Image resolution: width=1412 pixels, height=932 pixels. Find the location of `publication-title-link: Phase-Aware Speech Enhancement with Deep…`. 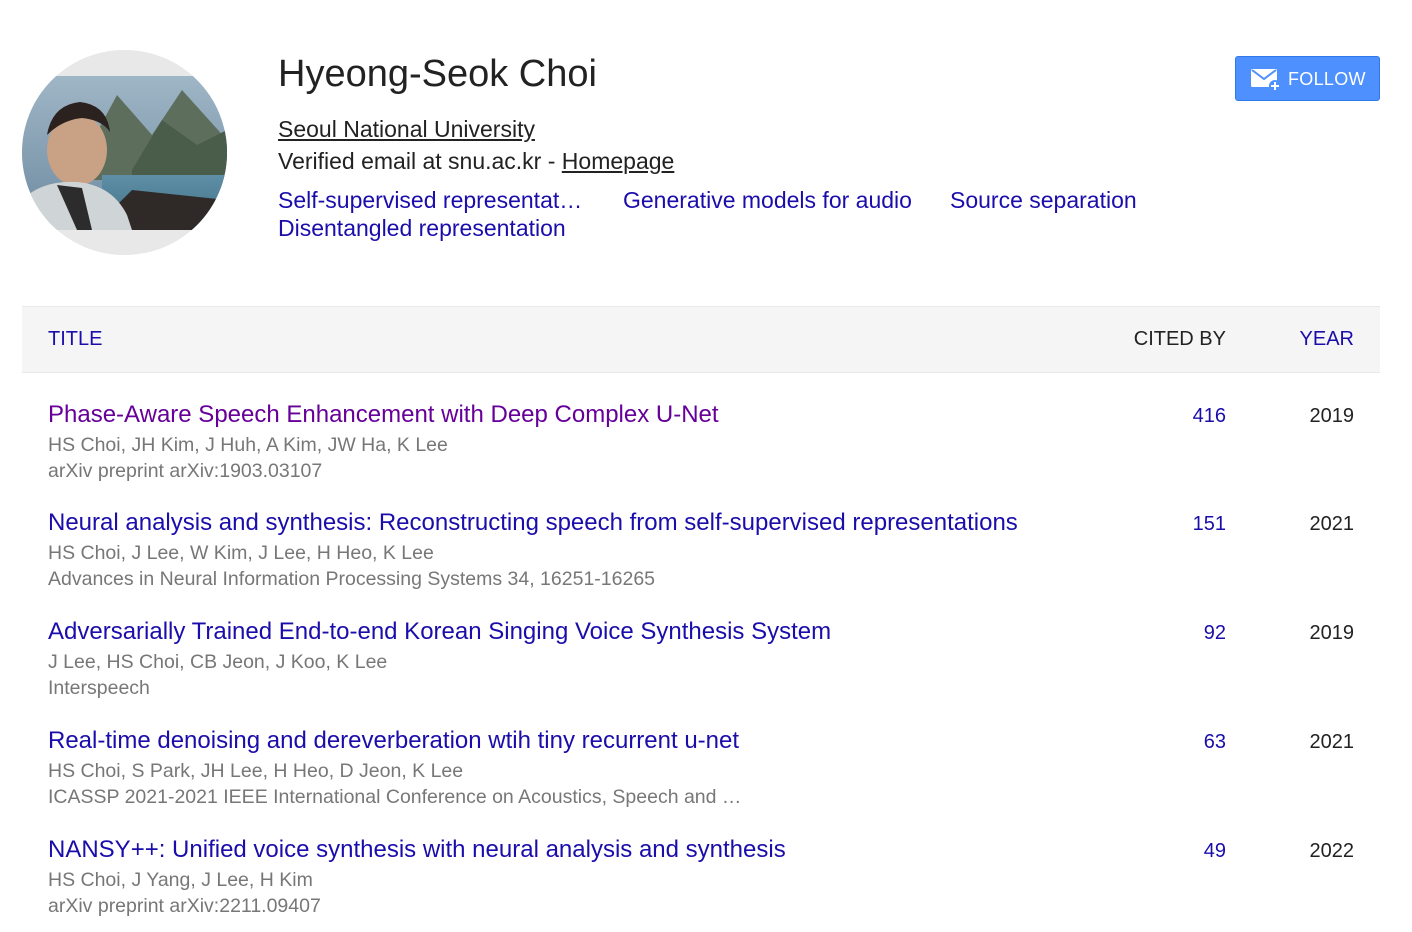

publication-title-link: Phase-Aware Speech Enhancement with Deep… is located at coordinates (383, 415).